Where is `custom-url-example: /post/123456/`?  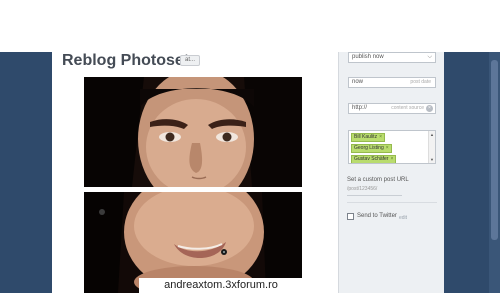
custom-url-example: /post/123456/ is located at coordinates (362, 189).